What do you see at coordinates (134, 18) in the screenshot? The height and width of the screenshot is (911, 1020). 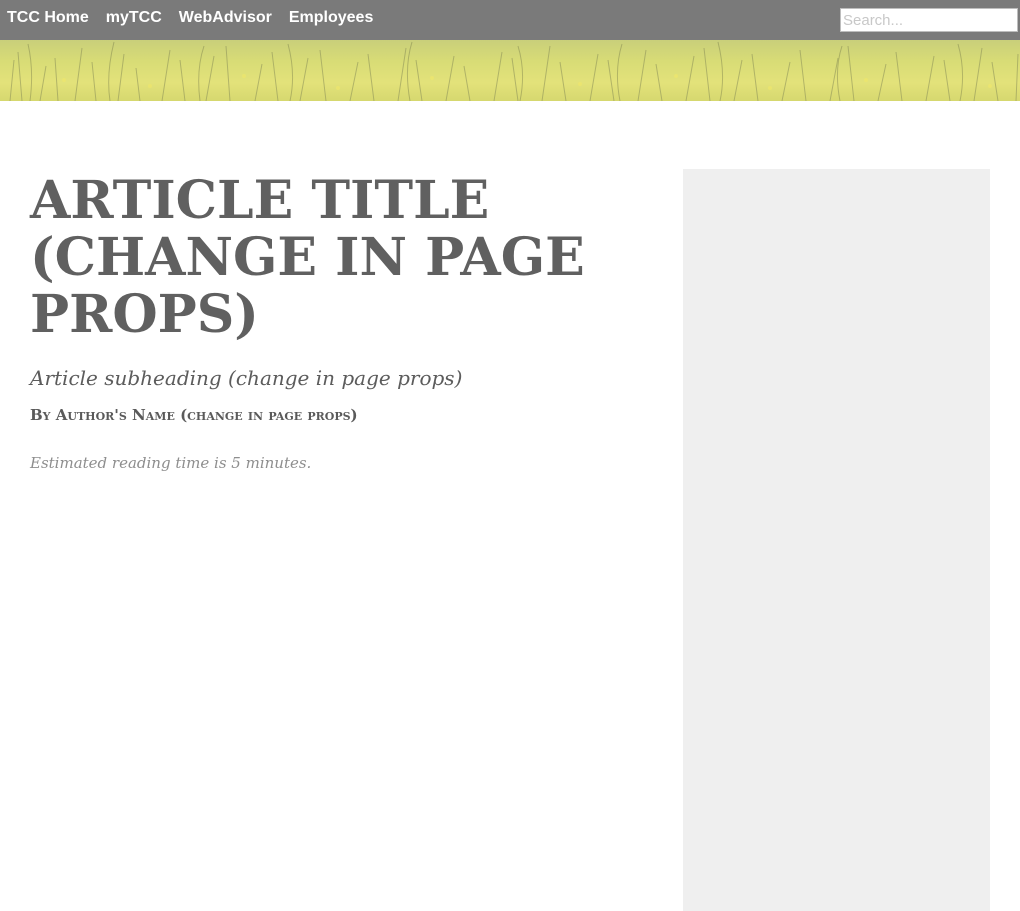 I see `nav-link-mytcc: myTCC` at bounding box center [134, 18].